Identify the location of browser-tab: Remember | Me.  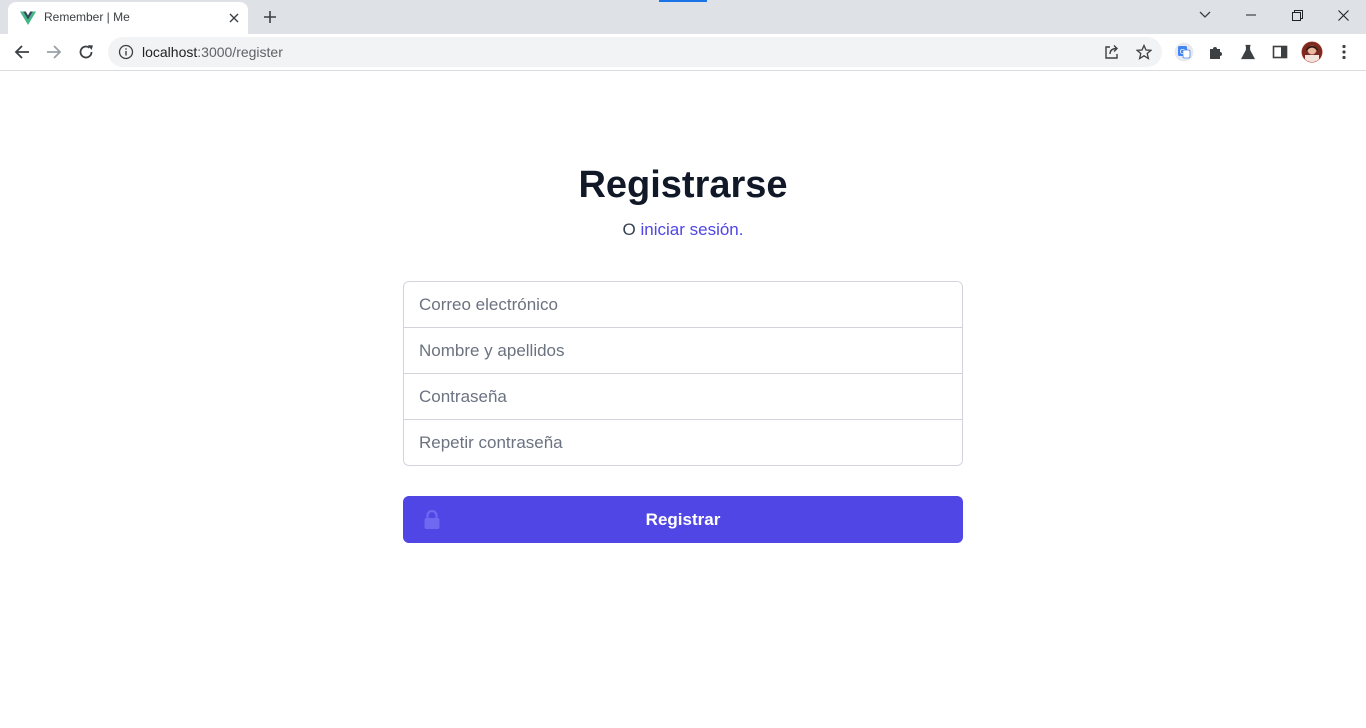
(128, 18).